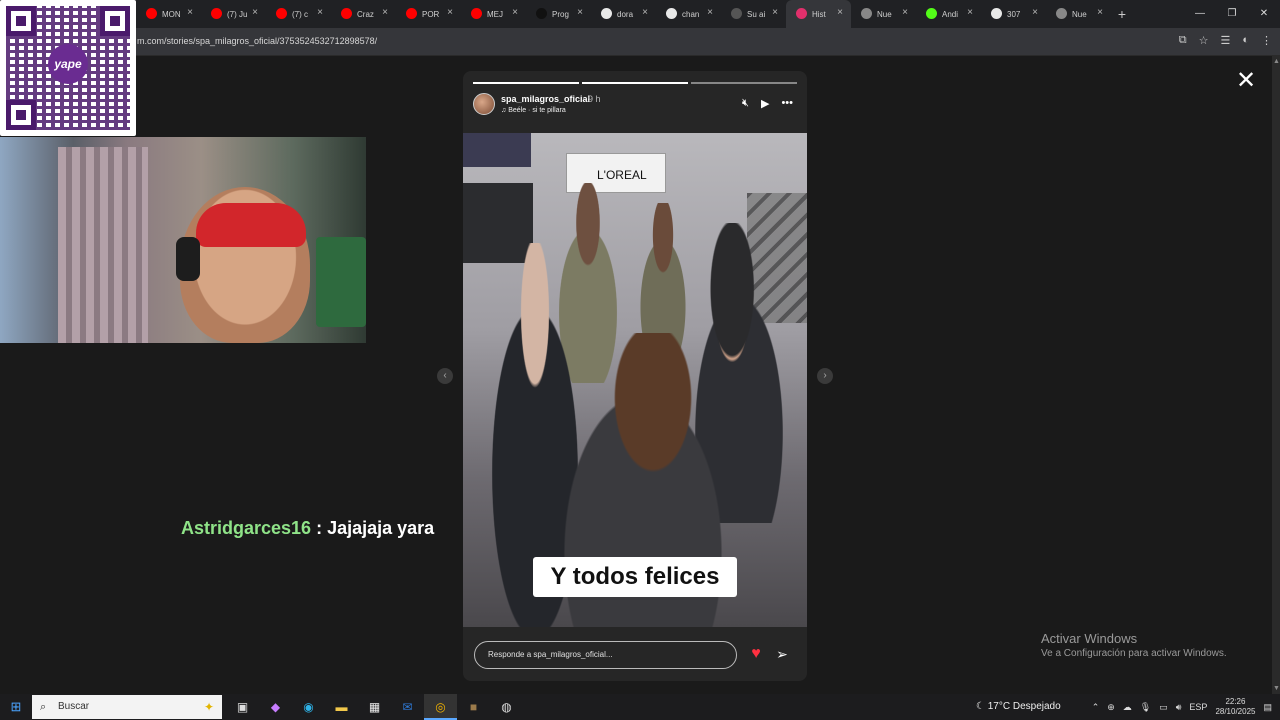  Describe the element at coordinates (473, 707) in the screenshot. I see `minecraft-icon: ■` at that location.